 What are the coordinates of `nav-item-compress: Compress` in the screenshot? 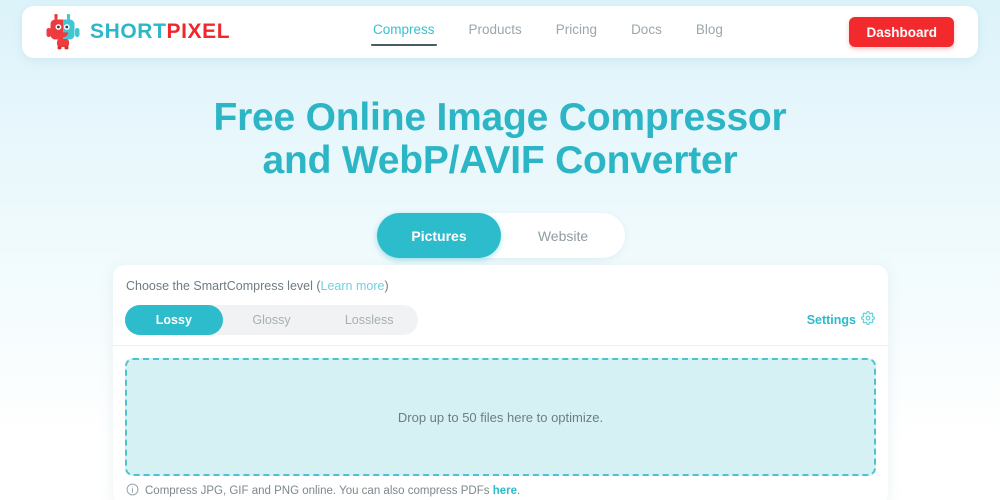 It's located at (404, 32).